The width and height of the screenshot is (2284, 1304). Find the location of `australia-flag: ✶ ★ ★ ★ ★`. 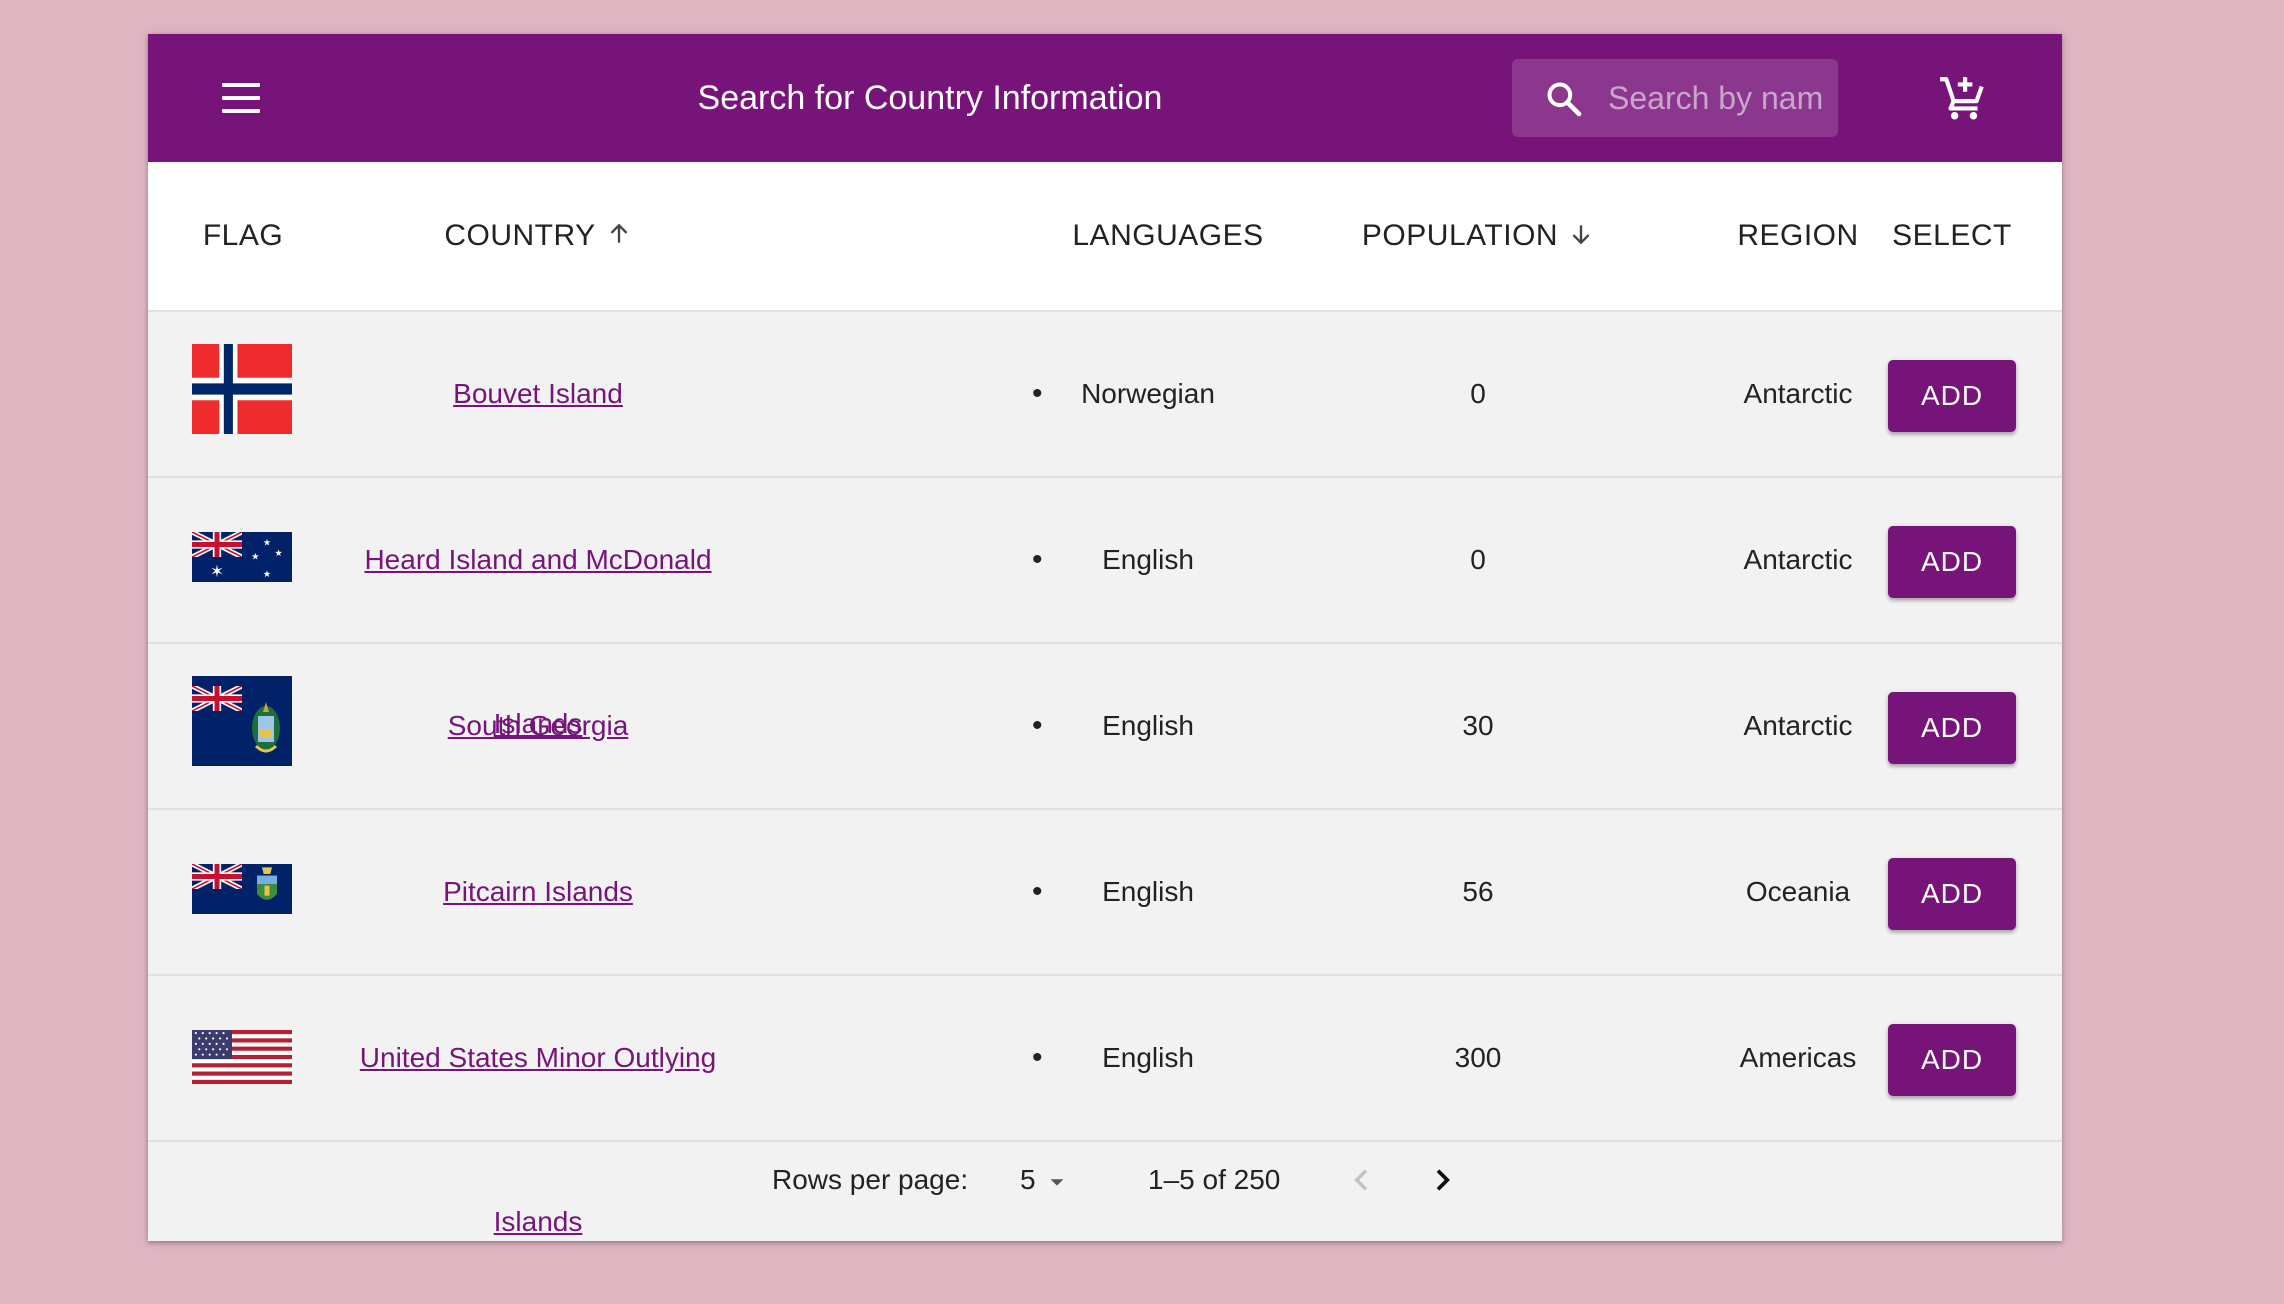

australia-flag: ✶ ★ ★ ★ ★ is located at coordinates (242, 557).